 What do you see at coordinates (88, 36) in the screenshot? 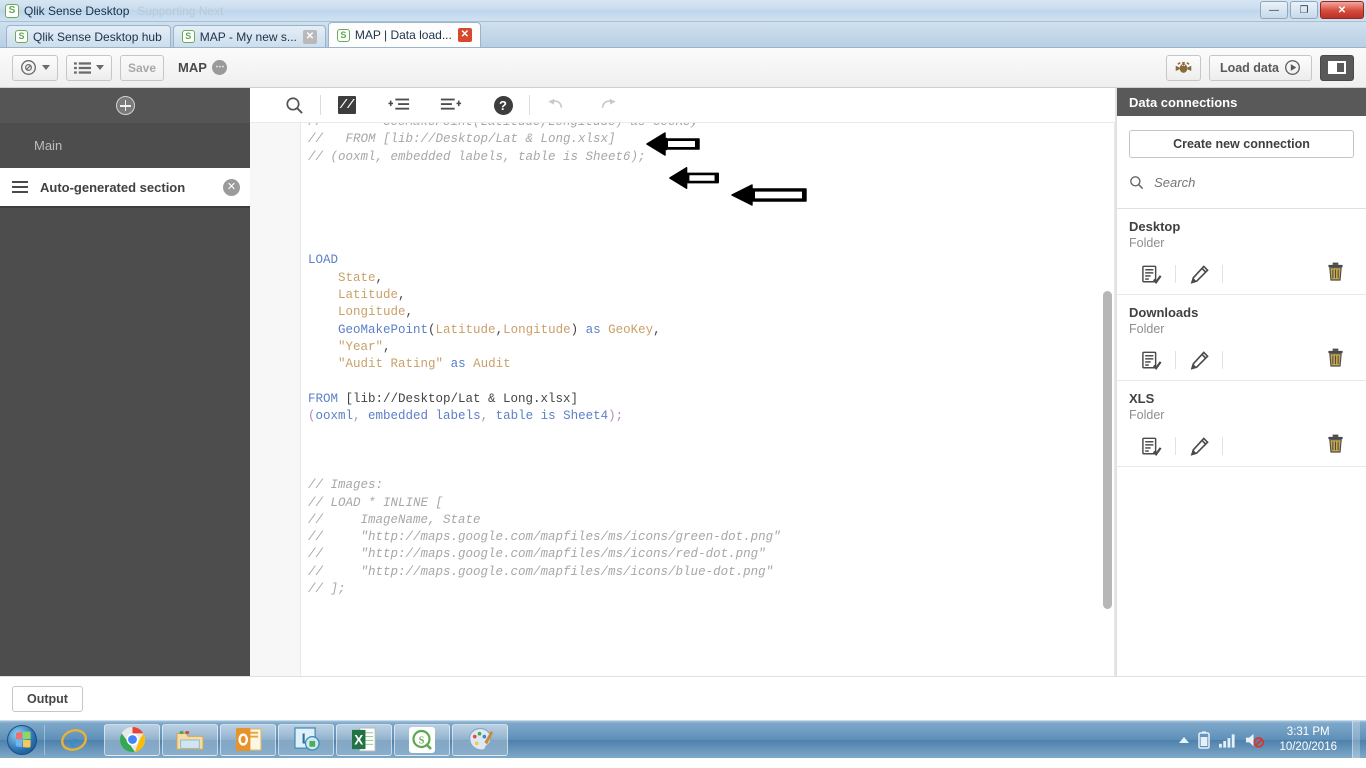
I see `tab-hub: S Qlik Sense Desktop hub` at bounding box center [88, 36].